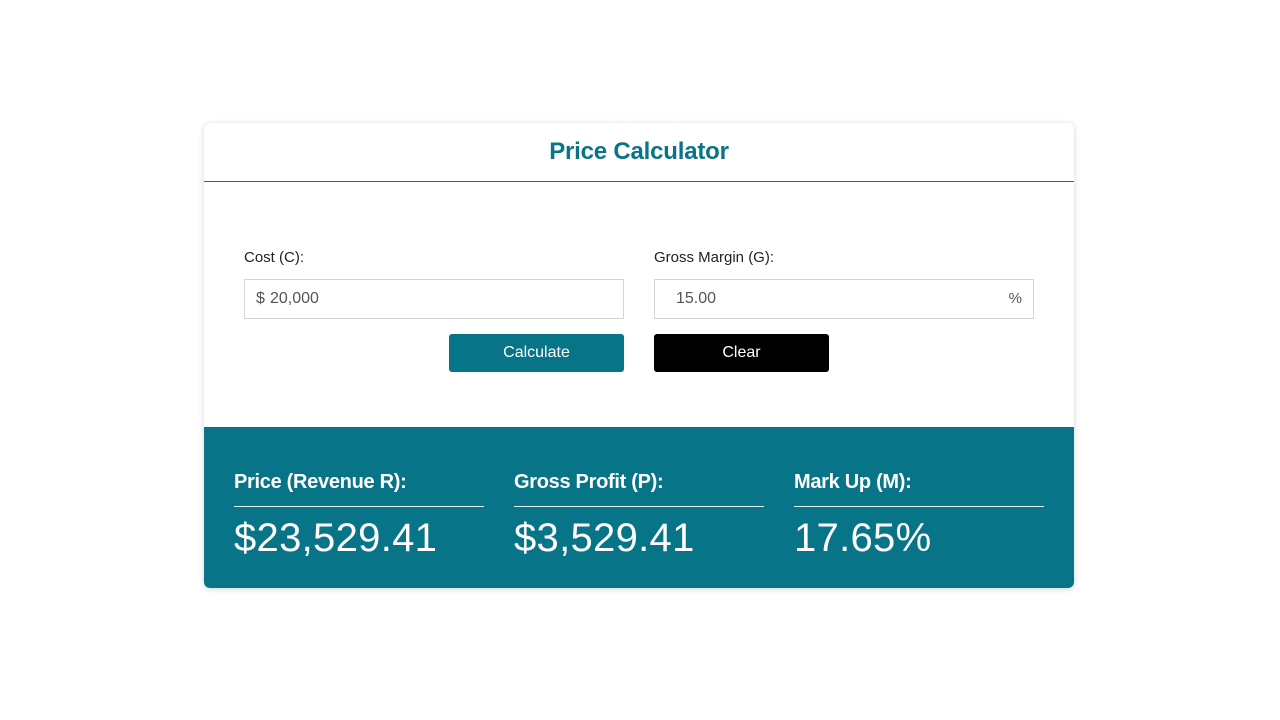 The image size is (1280, 720). What do you see at coordinates (536, 353) in the screenshot?
I see `calculate-button: Calculate` at bounding box center [536, 353].